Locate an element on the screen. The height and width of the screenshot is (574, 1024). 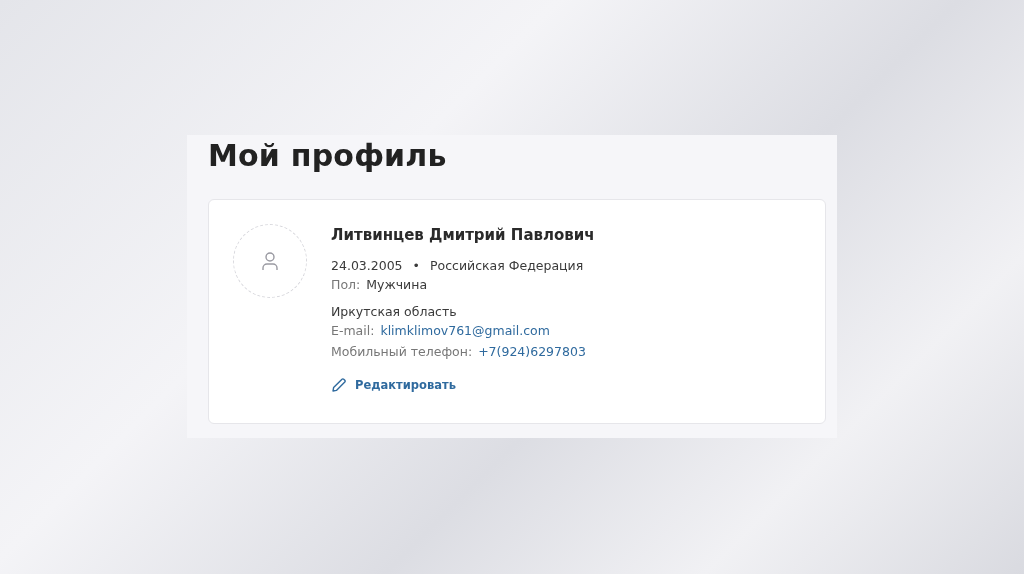
page-title: Мой профиль is located at coordinates (328, 156).